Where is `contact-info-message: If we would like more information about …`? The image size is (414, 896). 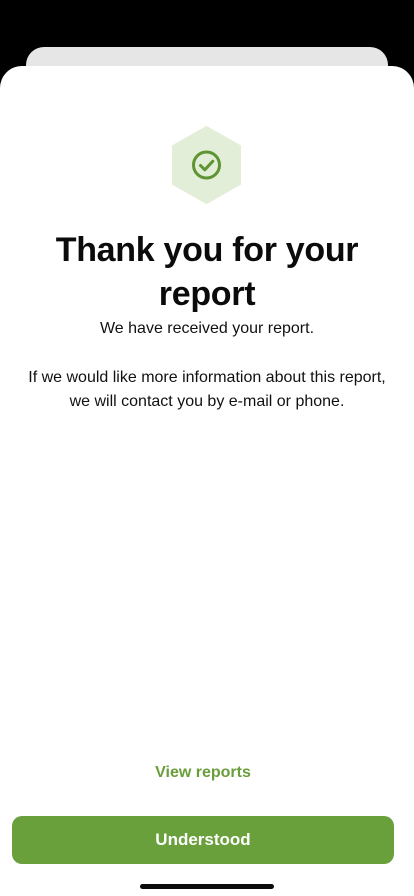
contact-info-message: If we would like more information about … is located at coordinates (207, 389).